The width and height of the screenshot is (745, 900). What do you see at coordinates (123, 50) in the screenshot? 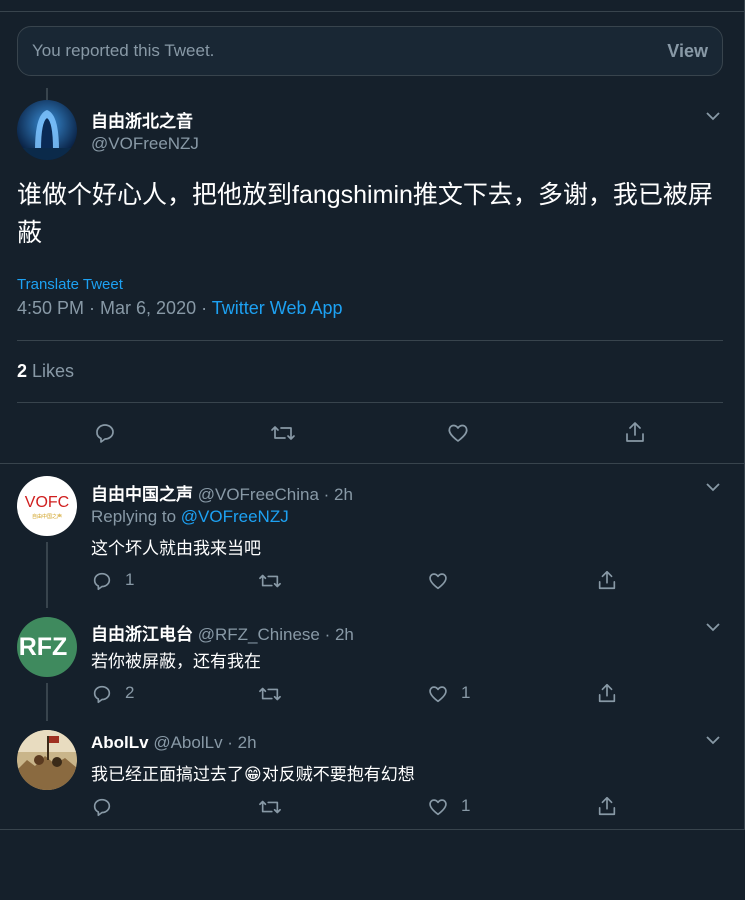
I see `reported-notice-text: You reported this Tweet.` at bounding box center [123, 50].